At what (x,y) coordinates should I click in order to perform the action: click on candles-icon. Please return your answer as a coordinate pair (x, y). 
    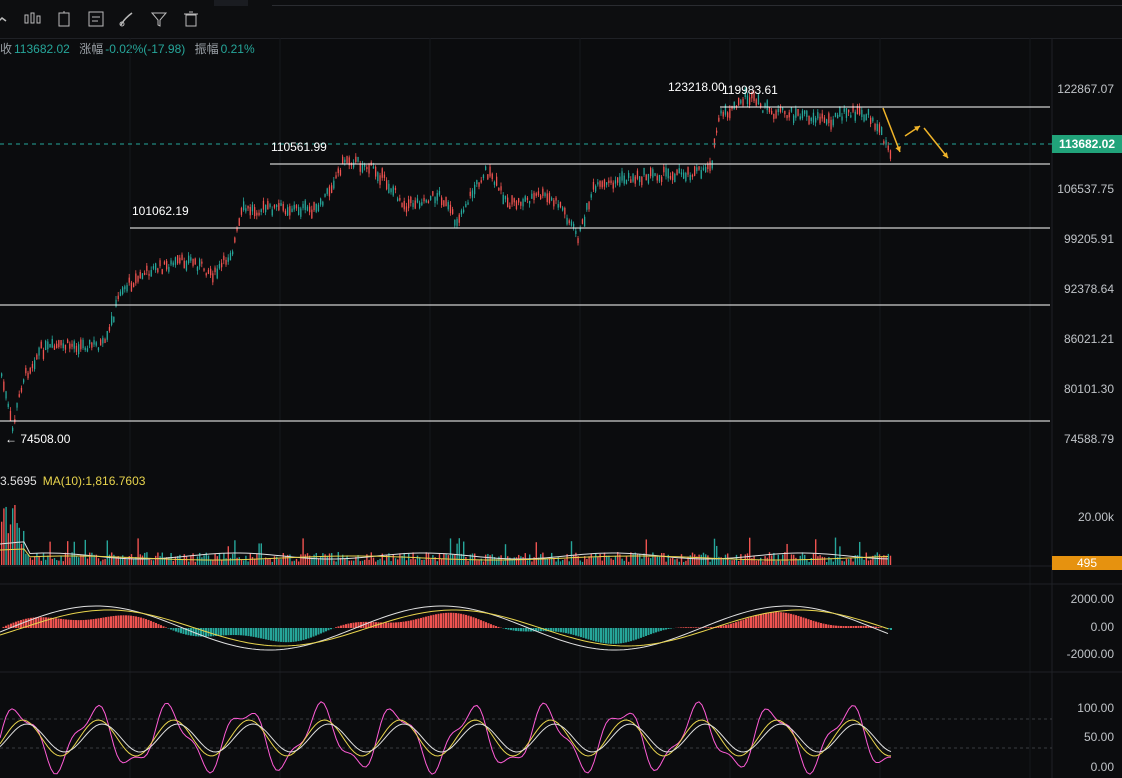
    Looking at the image, I should click on (32, 19).